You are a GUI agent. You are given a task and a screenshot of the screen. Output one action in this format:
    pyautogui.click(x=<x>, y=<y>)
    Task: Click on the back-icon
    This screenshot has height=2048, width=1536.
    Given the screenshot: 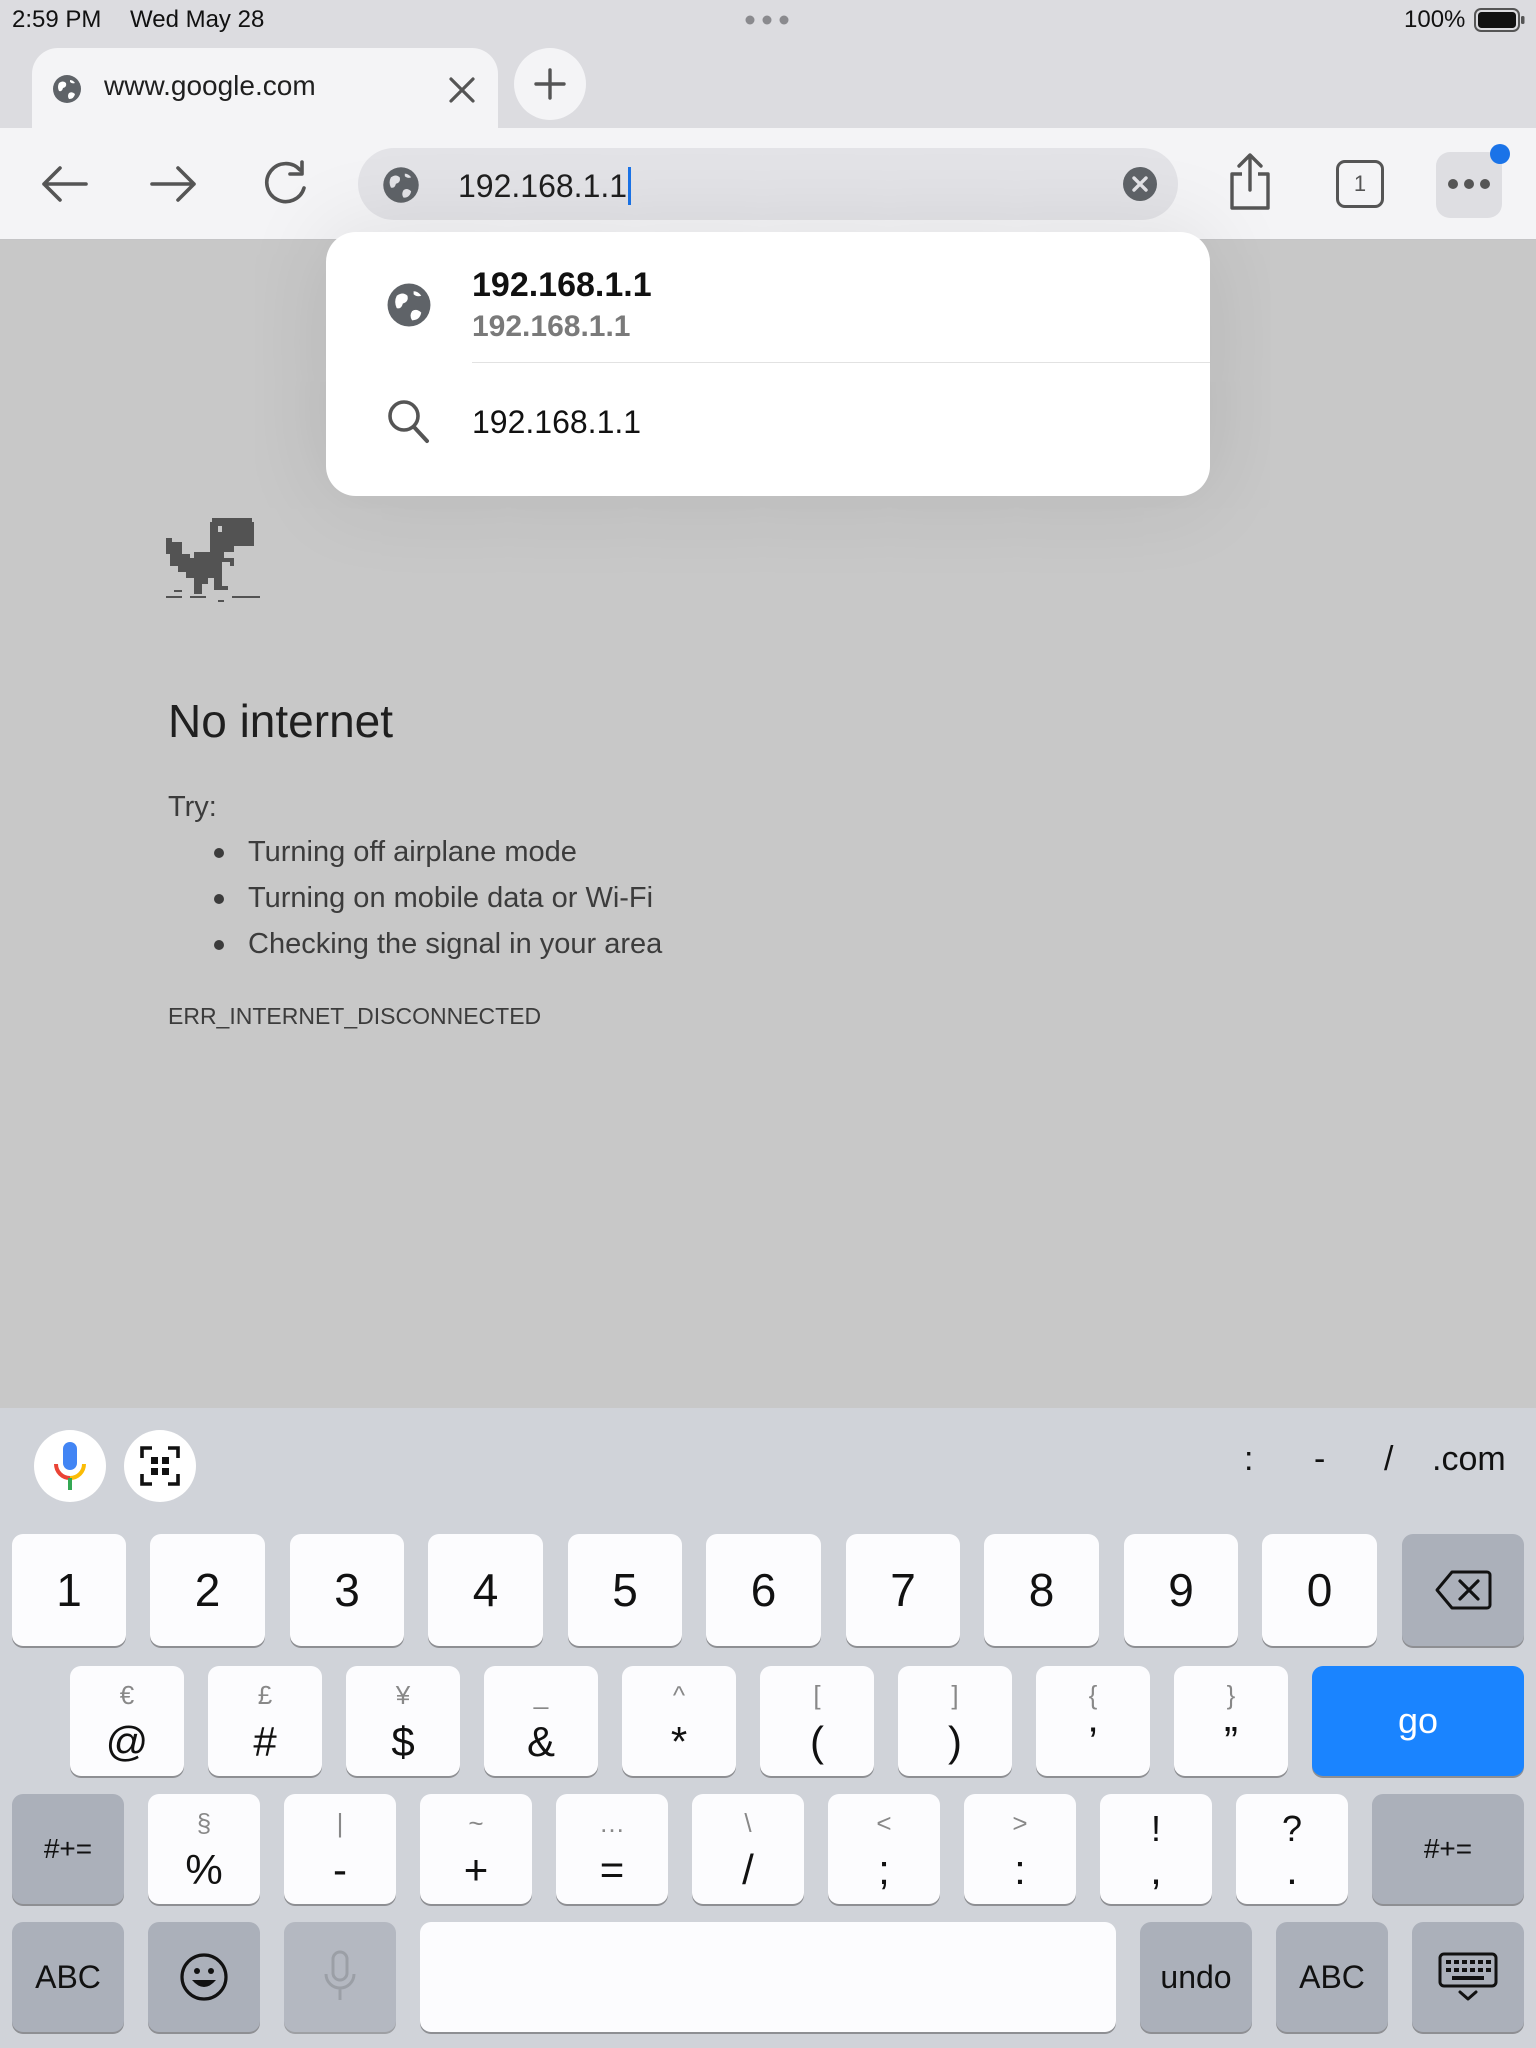 What is the action you would take?
    pyautogui.click(x=64, y=184)
    